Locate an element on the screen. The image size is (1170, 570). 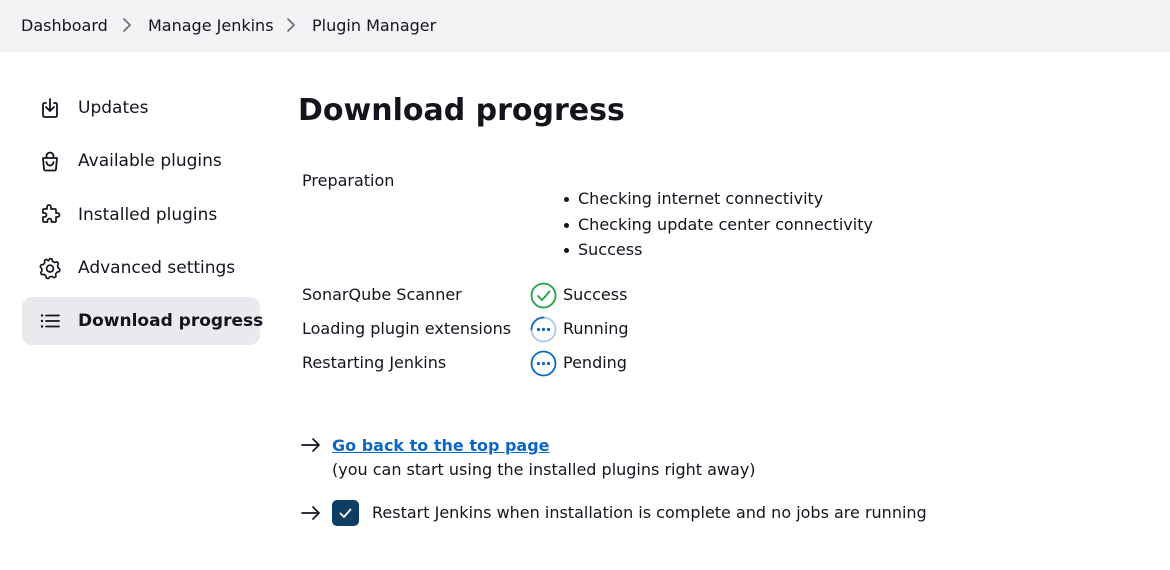
check-circle-icon is located at coordinates (543, 295).